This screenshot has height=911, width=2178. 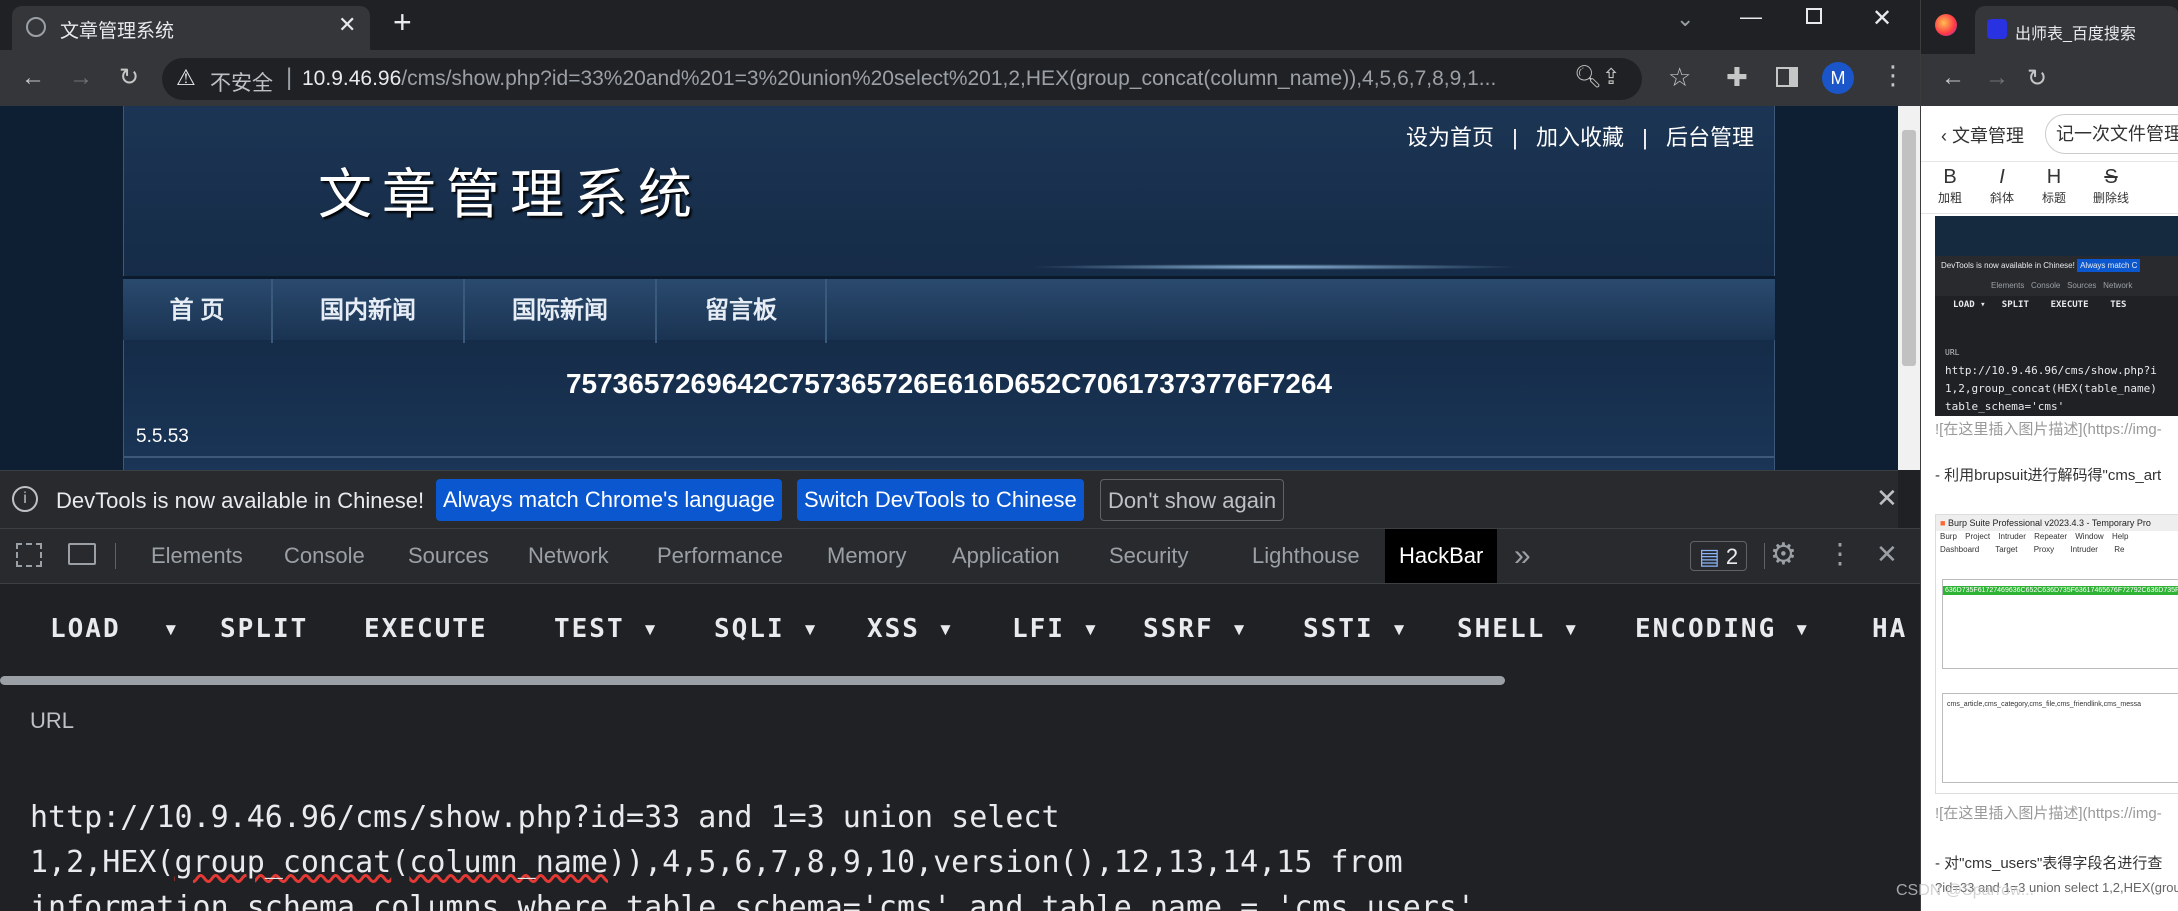 I want to click on doc-title-input: 记一次文件管理, so click(x=2111, y=134).